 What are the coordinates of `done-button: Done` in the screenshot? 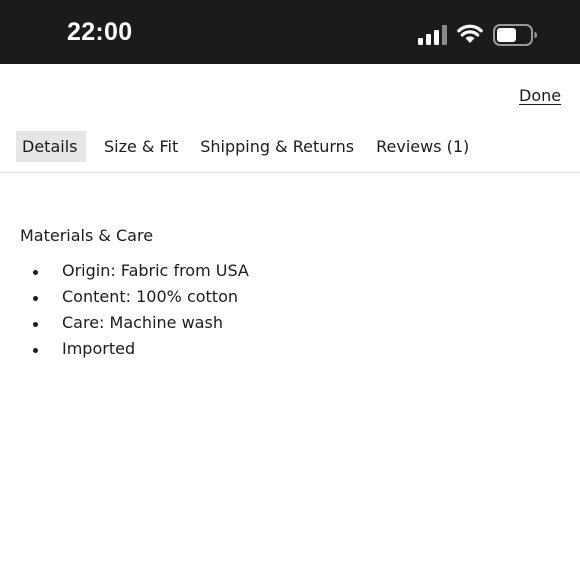 It's located at (540, 95).